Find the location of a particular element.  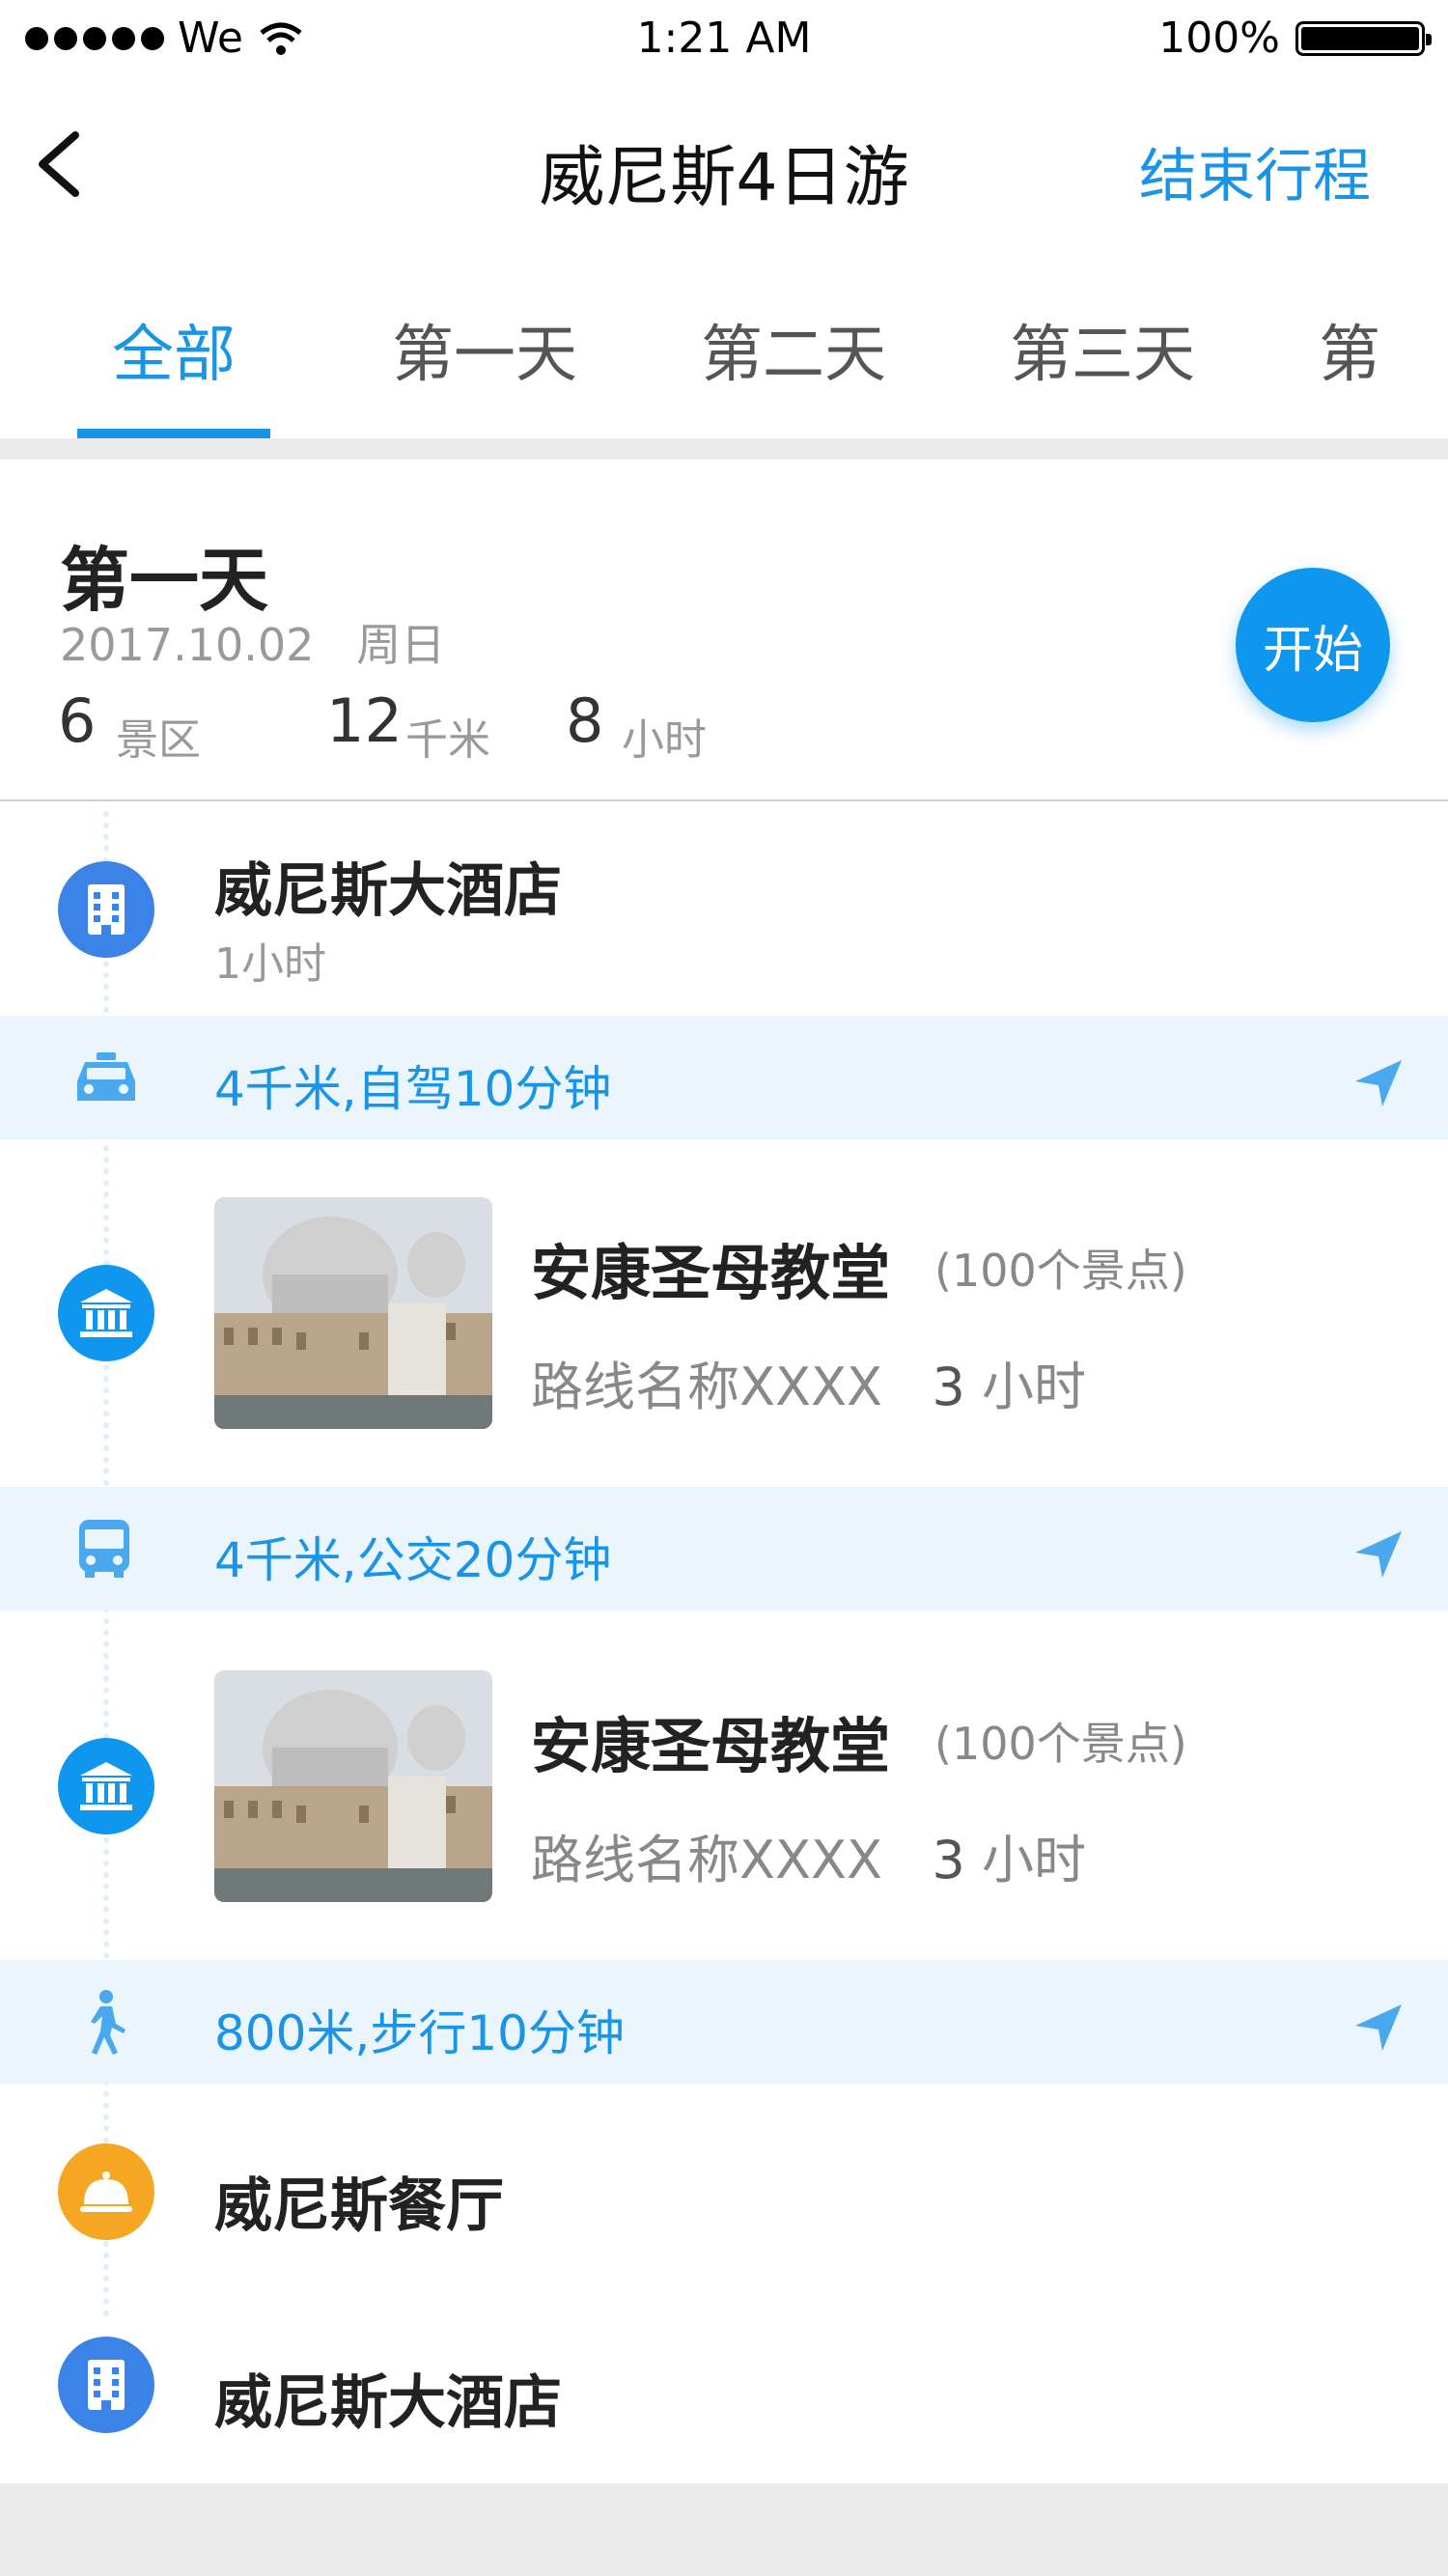

status-right: 100% is located at coordinates (1295, 39).